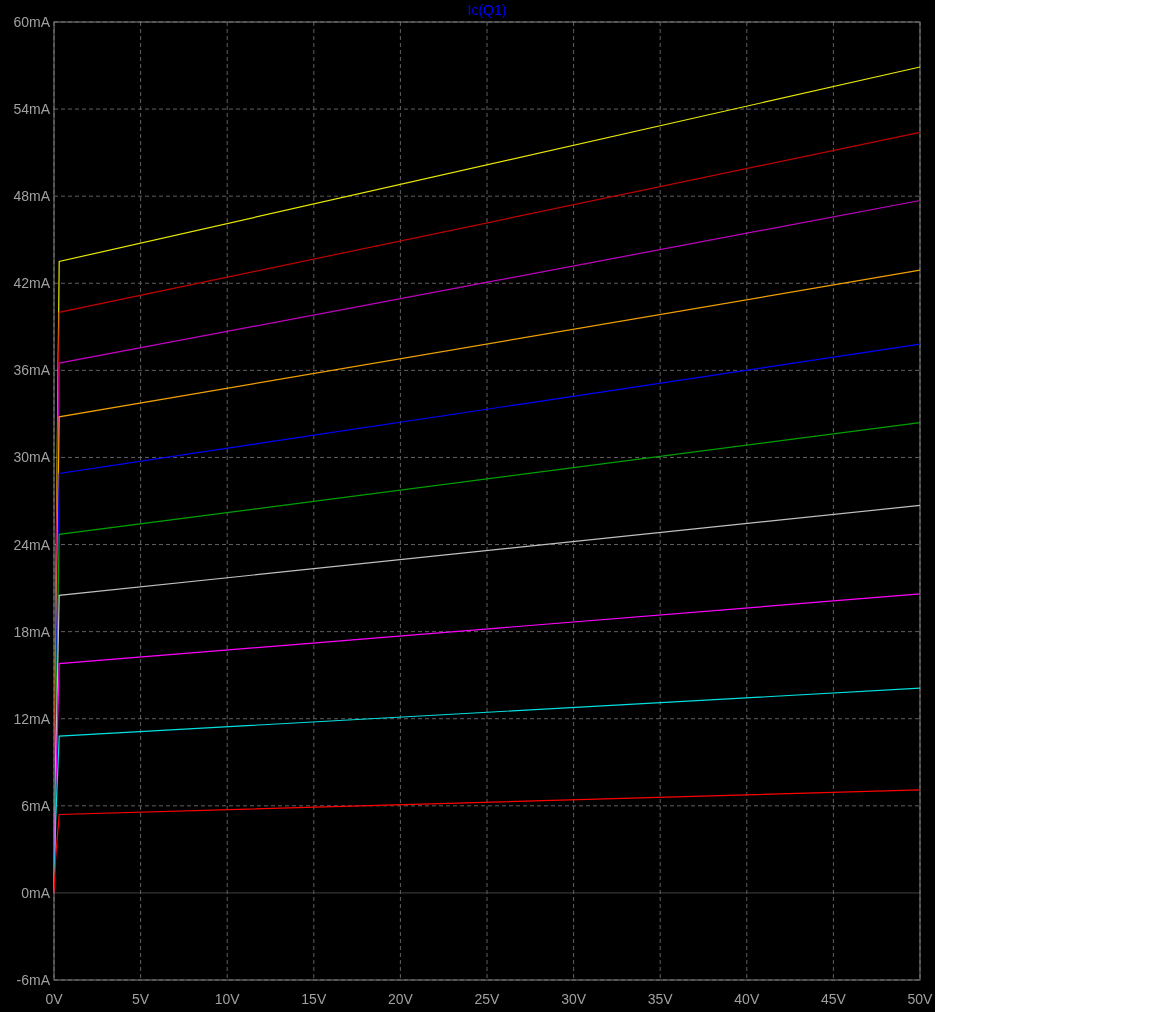 The height and width of the screenshot is (1012, 1152). Describe the element at coordinates (747, 999) in the screenshot. I see `x-axis-label: 40V` at that location.